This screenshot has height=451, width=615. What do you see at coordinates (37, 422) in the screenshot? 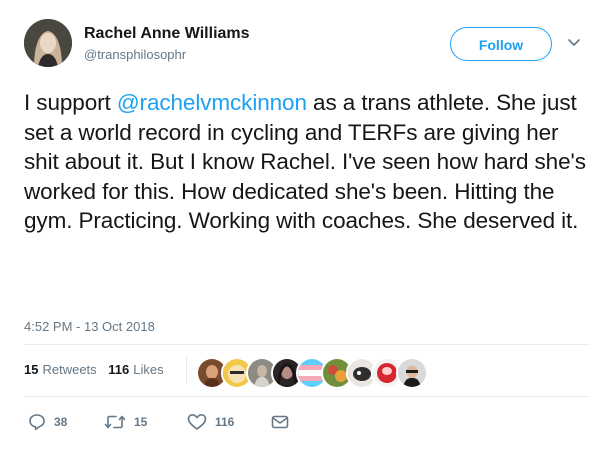
I see `reply-icon` at bounding box center [37, 422].